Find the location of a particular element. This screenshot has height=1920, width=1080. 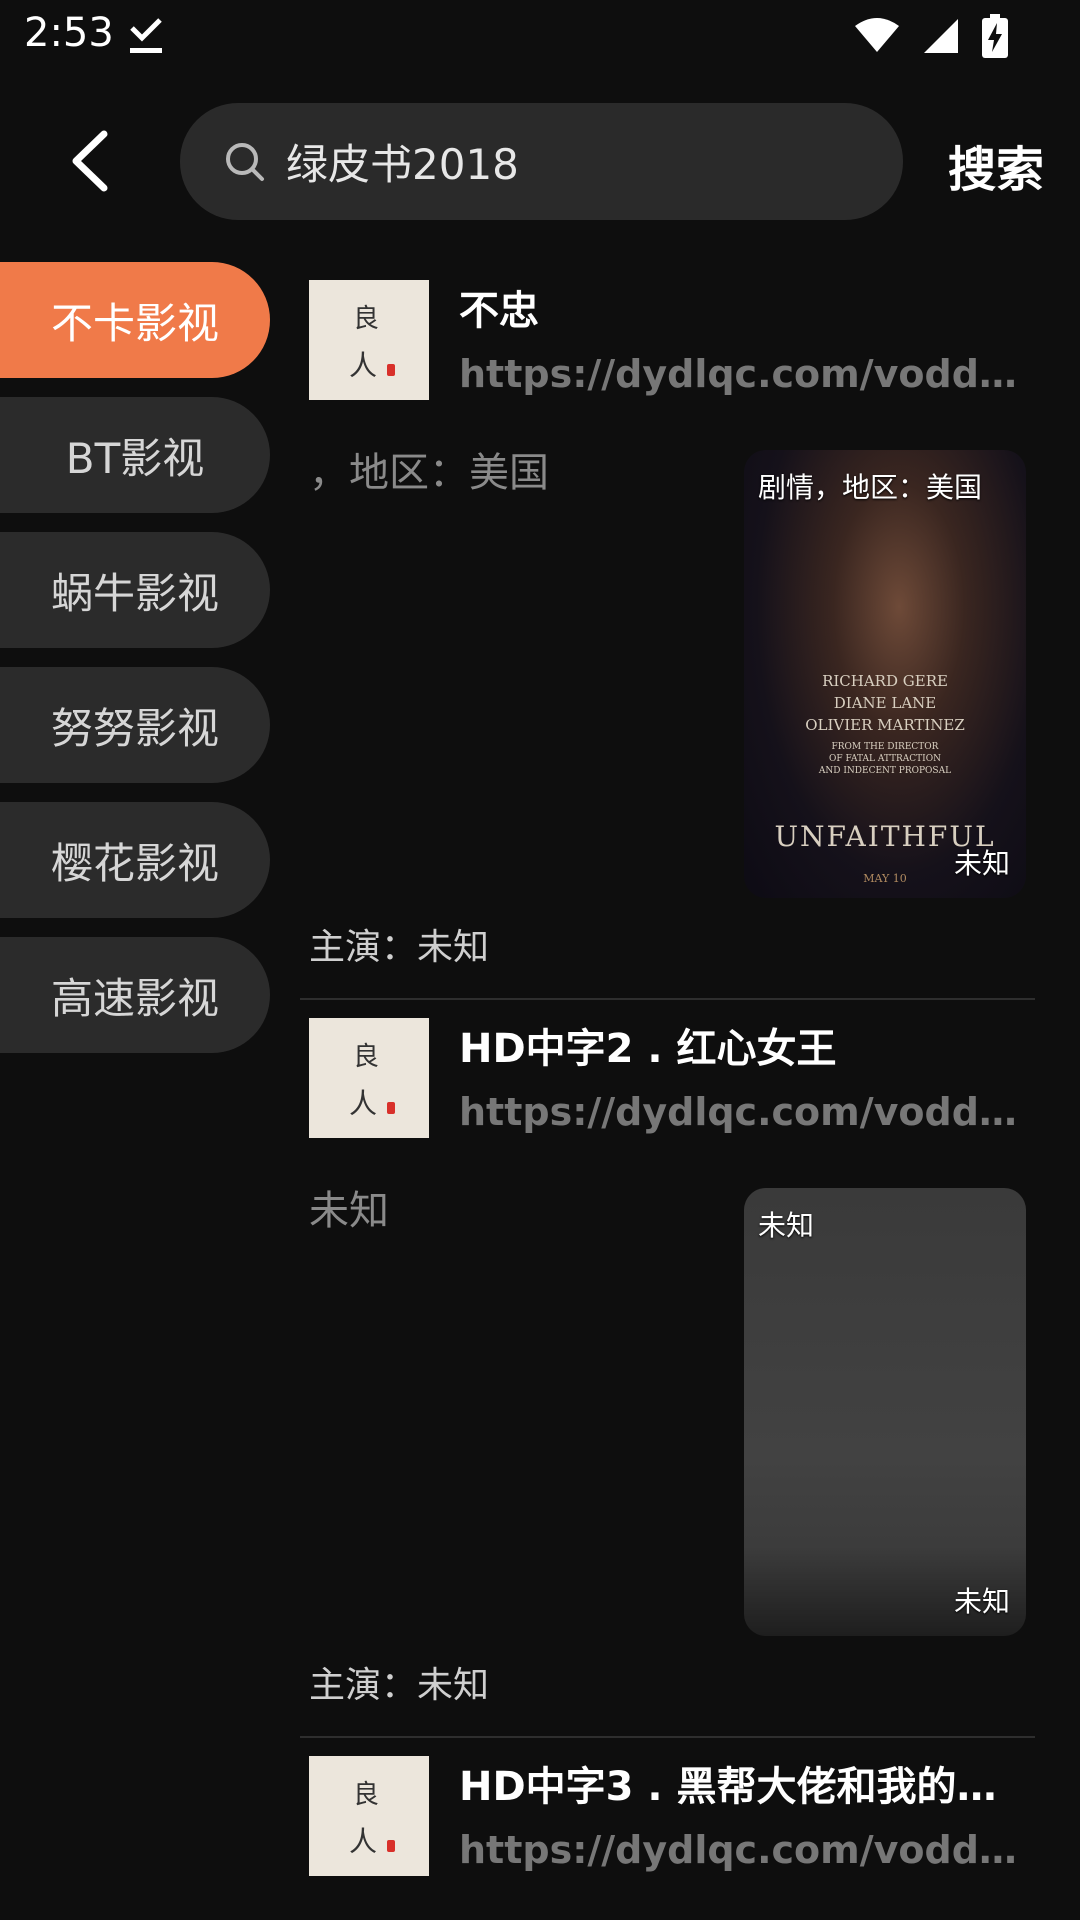

sidebar-item-woniu: 蜗牛影视 is located at coordinates (135, 590).